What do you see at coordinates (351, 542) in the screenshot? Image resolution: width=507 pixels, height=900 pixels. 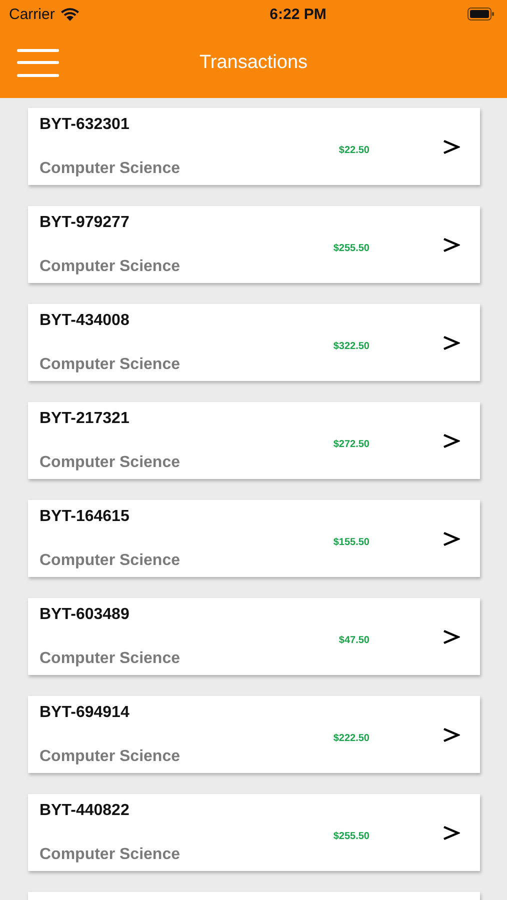 I see `amount-label: $155.50` at bounding box center [351, 542].